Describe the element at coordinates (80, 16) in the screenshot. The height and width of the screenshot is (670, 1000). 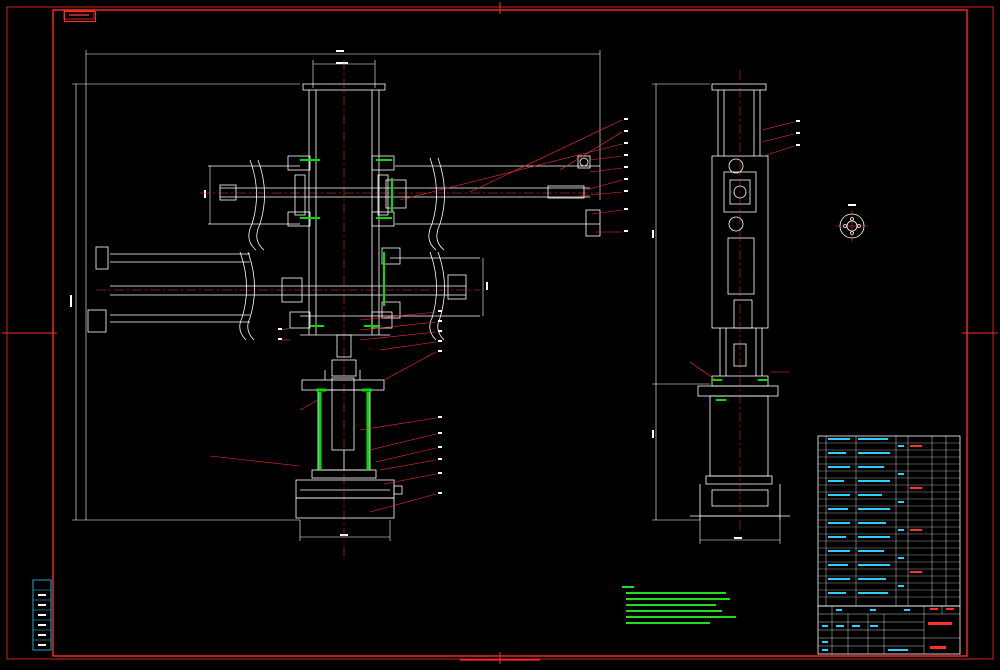
I see `corner-label` at that location.